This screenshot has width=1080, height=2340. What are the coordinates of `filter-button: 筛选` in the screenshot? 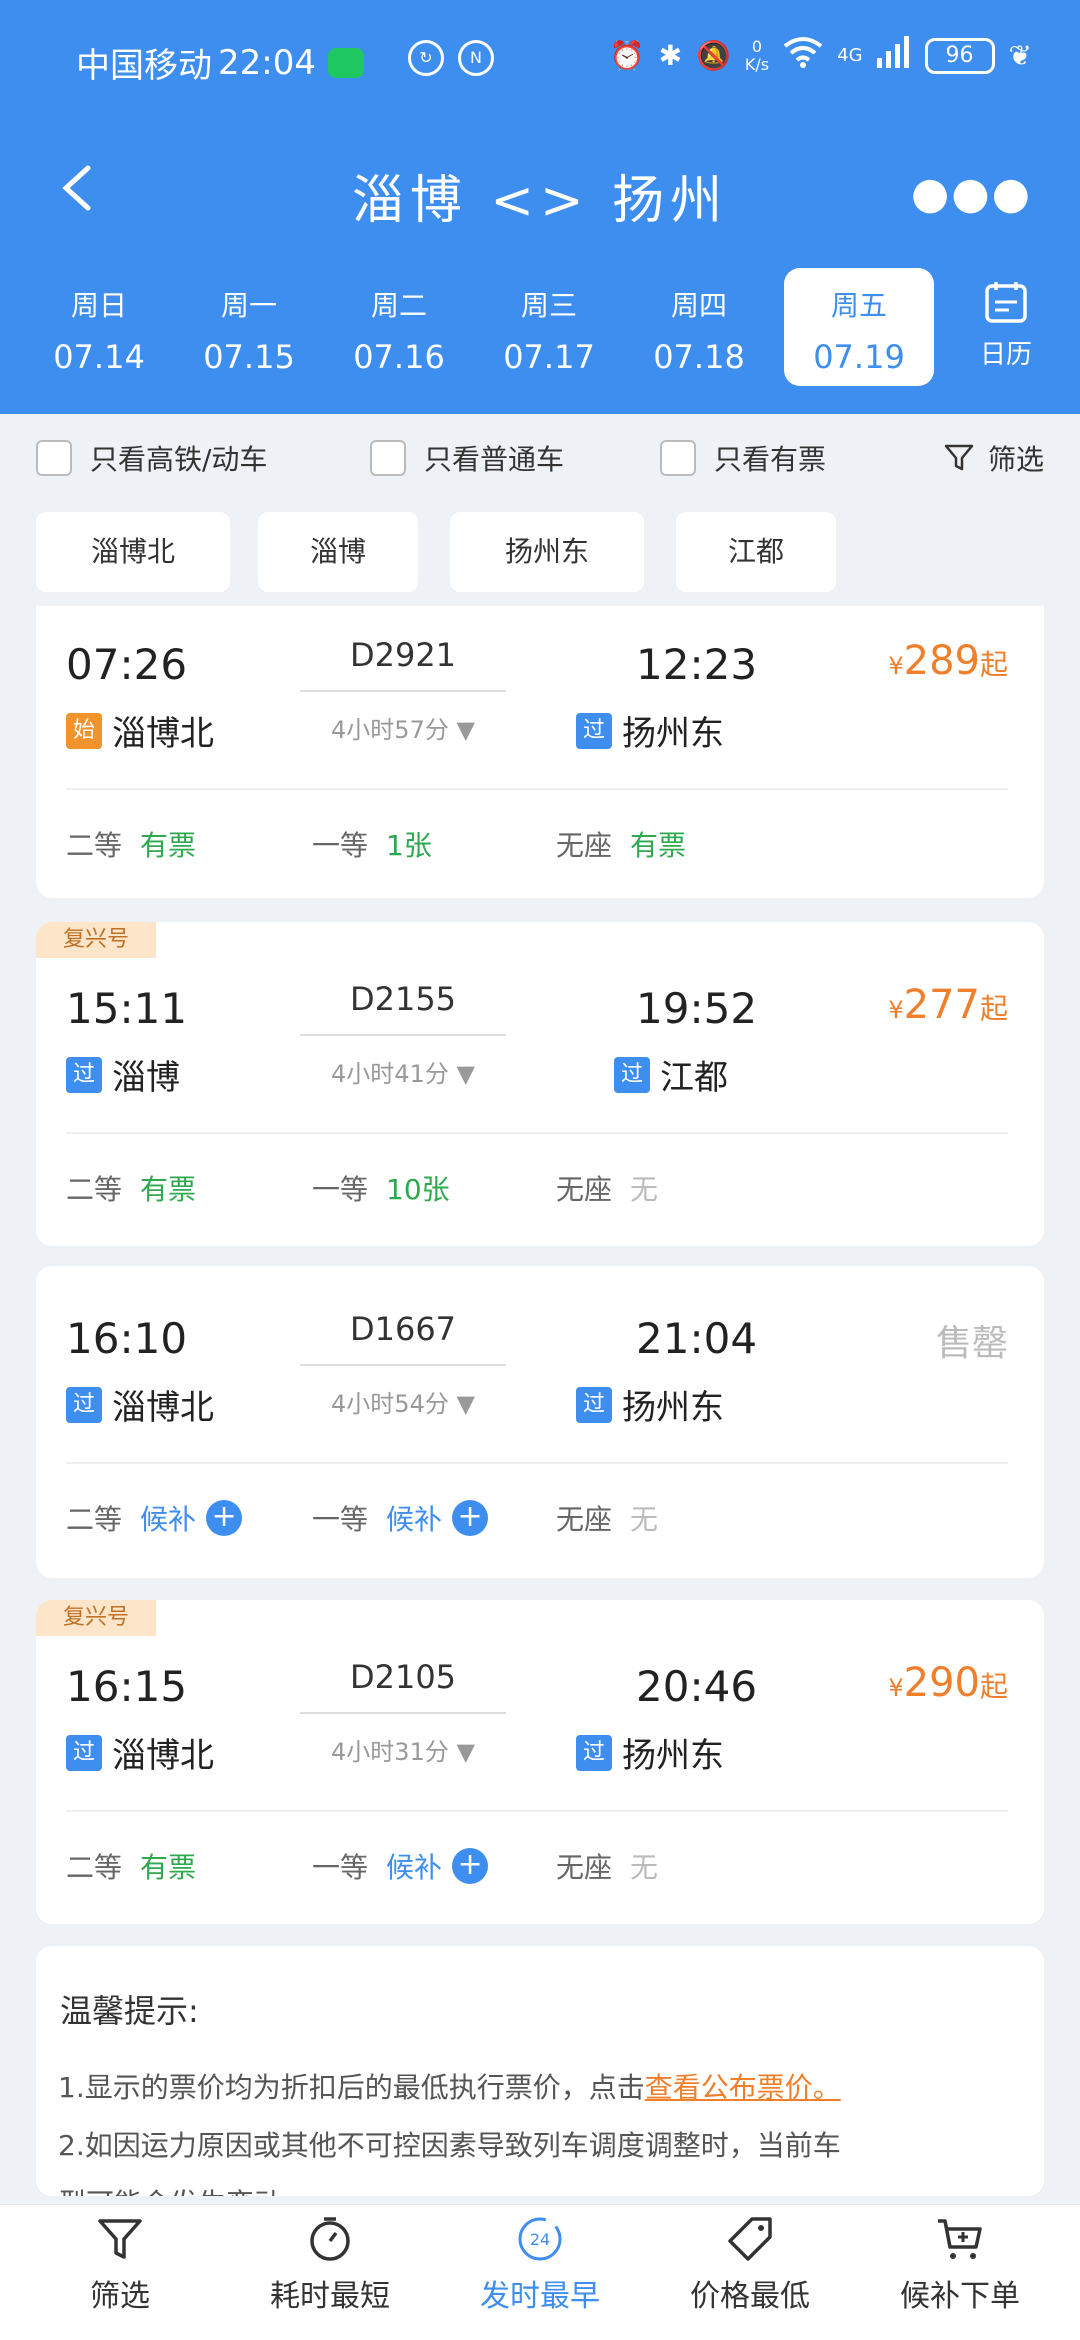 It's located at (994, 458).